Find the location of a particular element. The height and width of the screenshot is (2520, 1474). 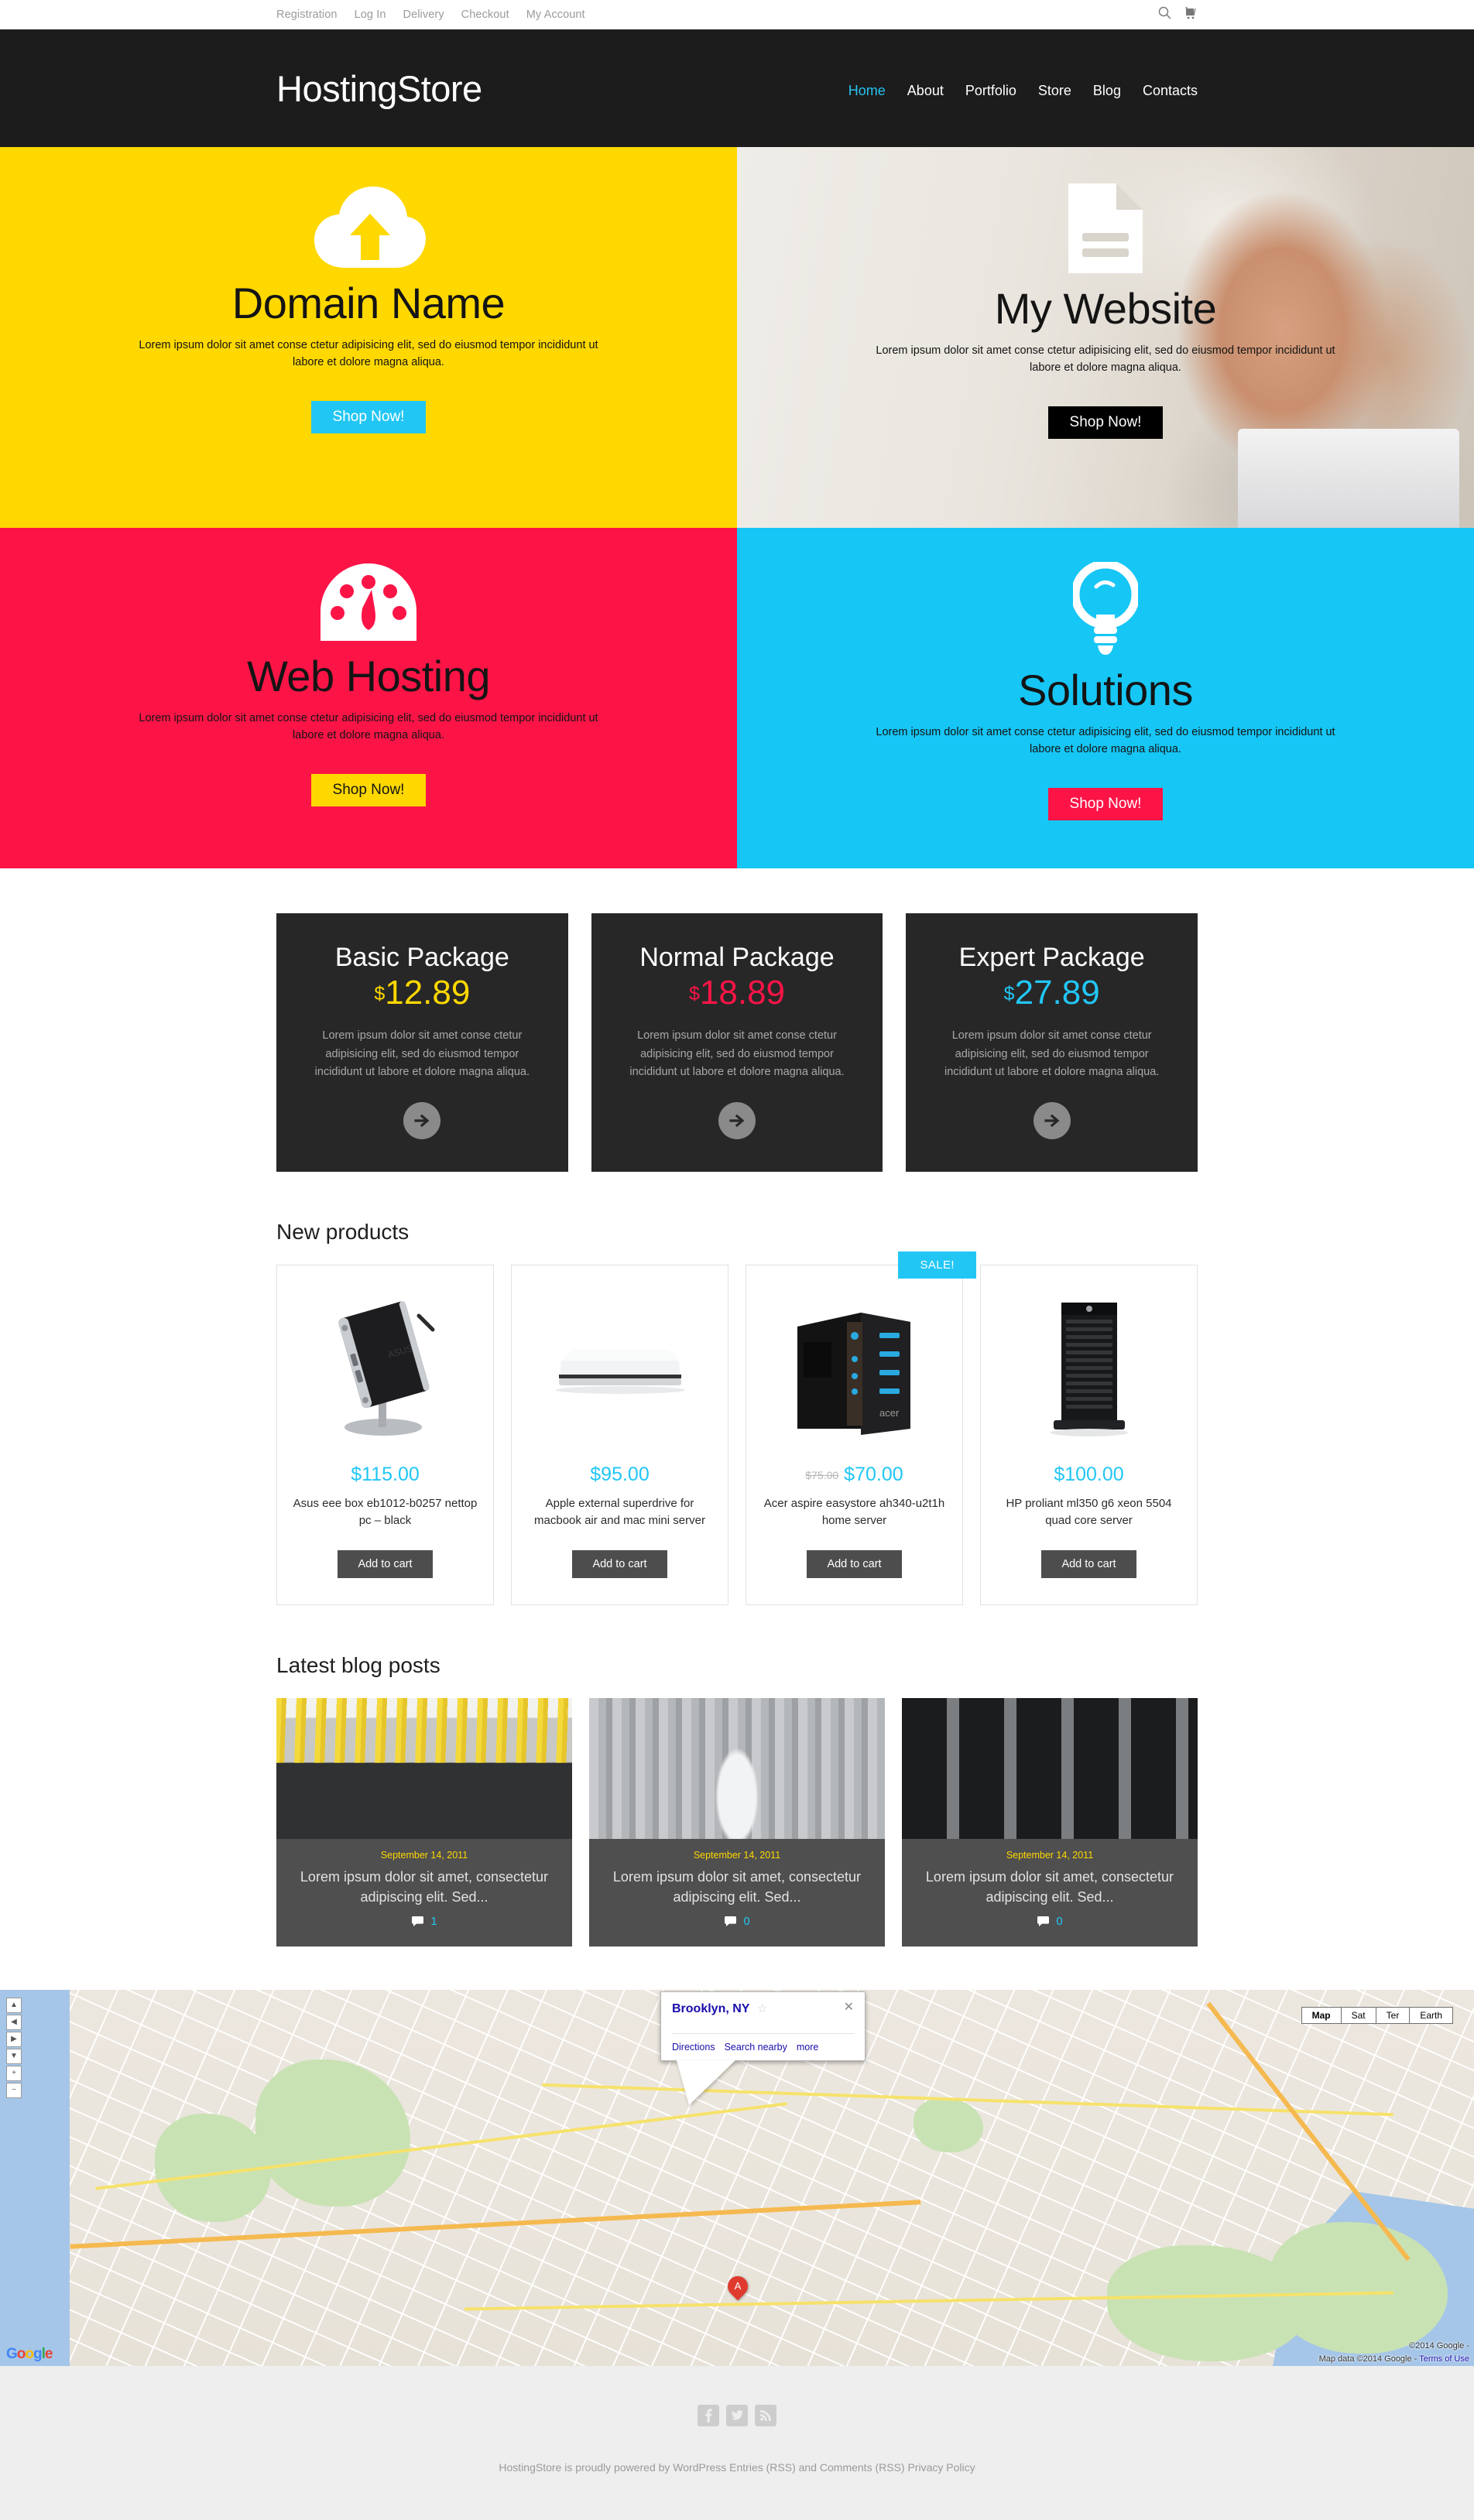

google-logo: Google is located at coordinates (29, 2355).